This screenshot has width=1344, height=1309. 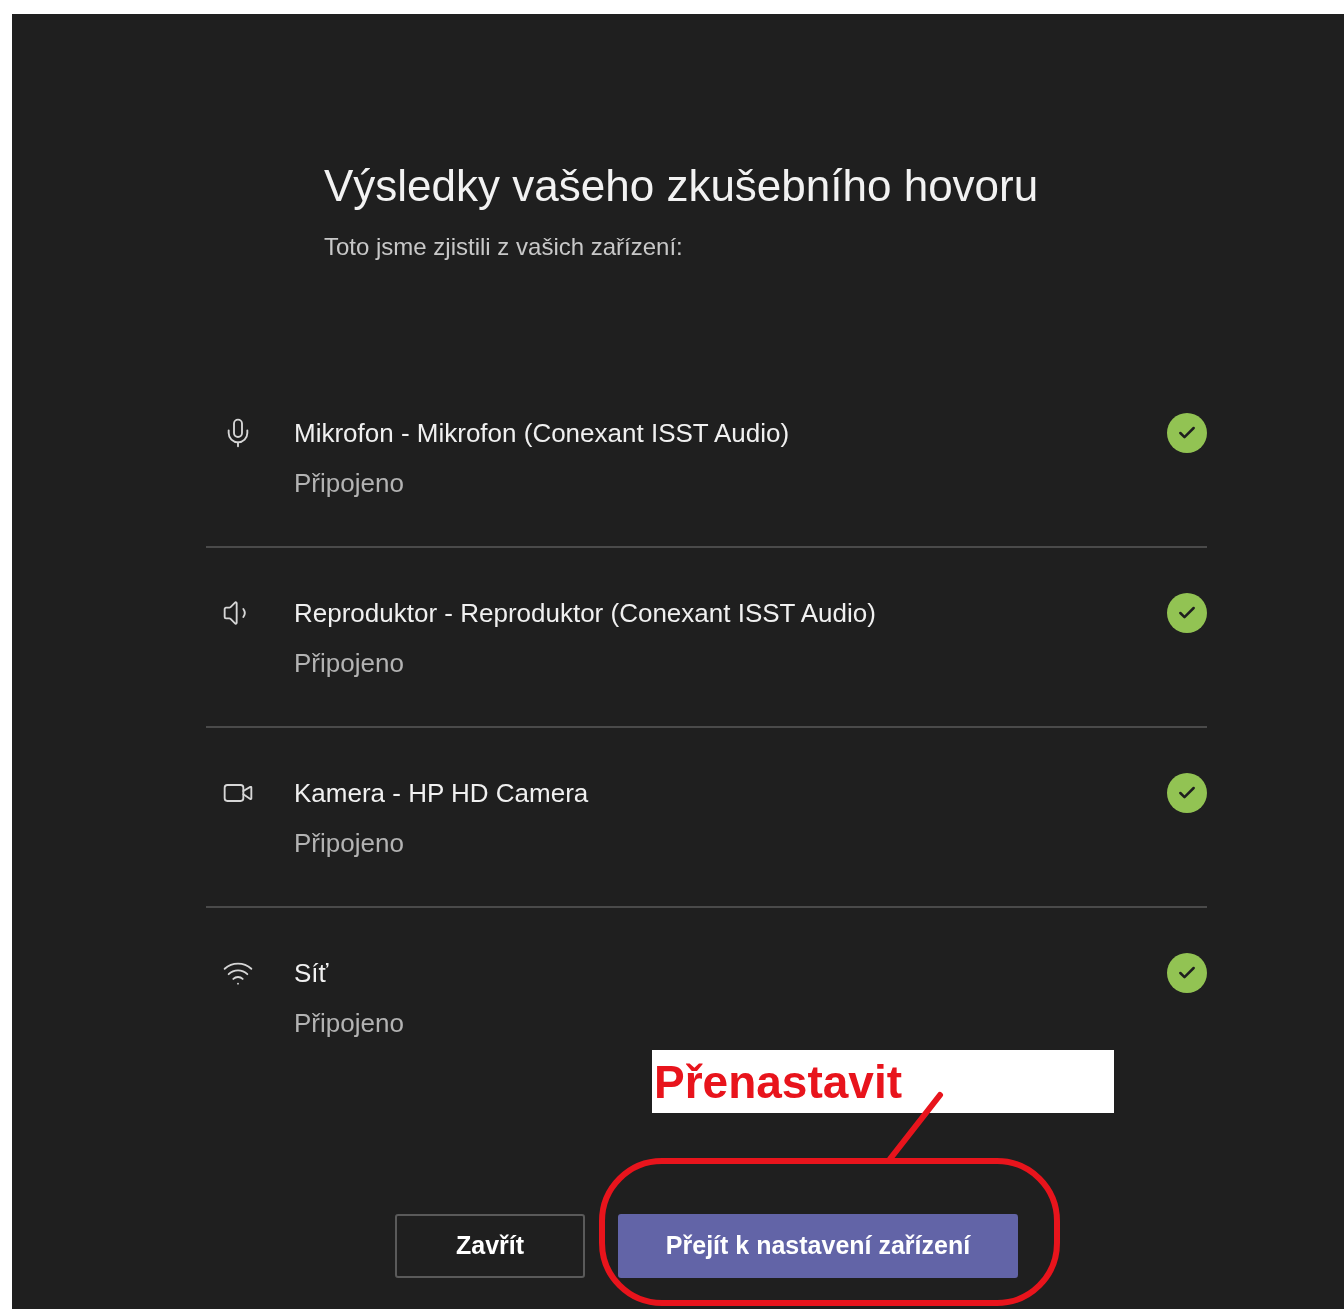 I want to click on annotation-text: Přenastavit, so click(x=778, y=1081).